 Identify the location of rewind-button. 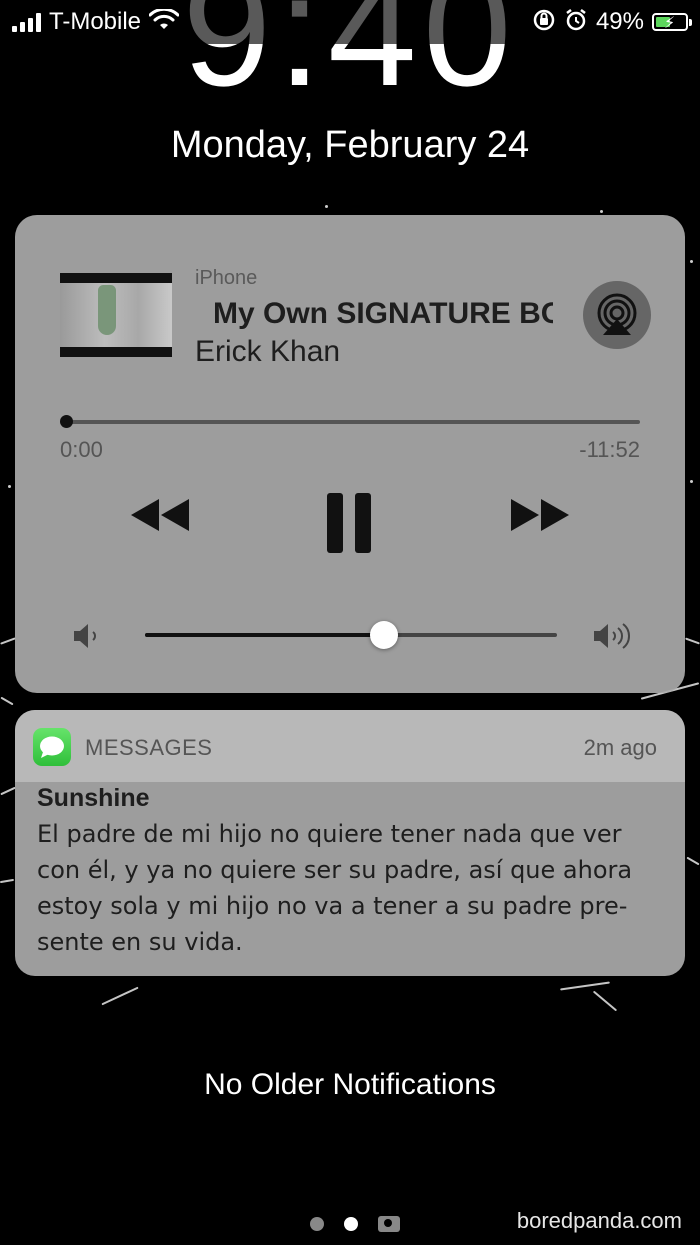
(160, 517).